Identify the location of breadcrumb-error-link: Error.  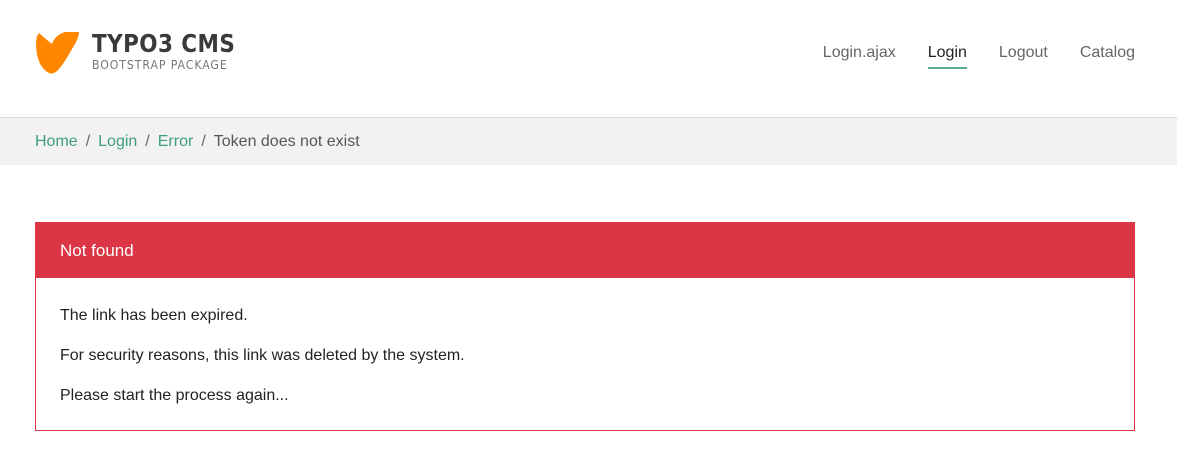
(176, 142).